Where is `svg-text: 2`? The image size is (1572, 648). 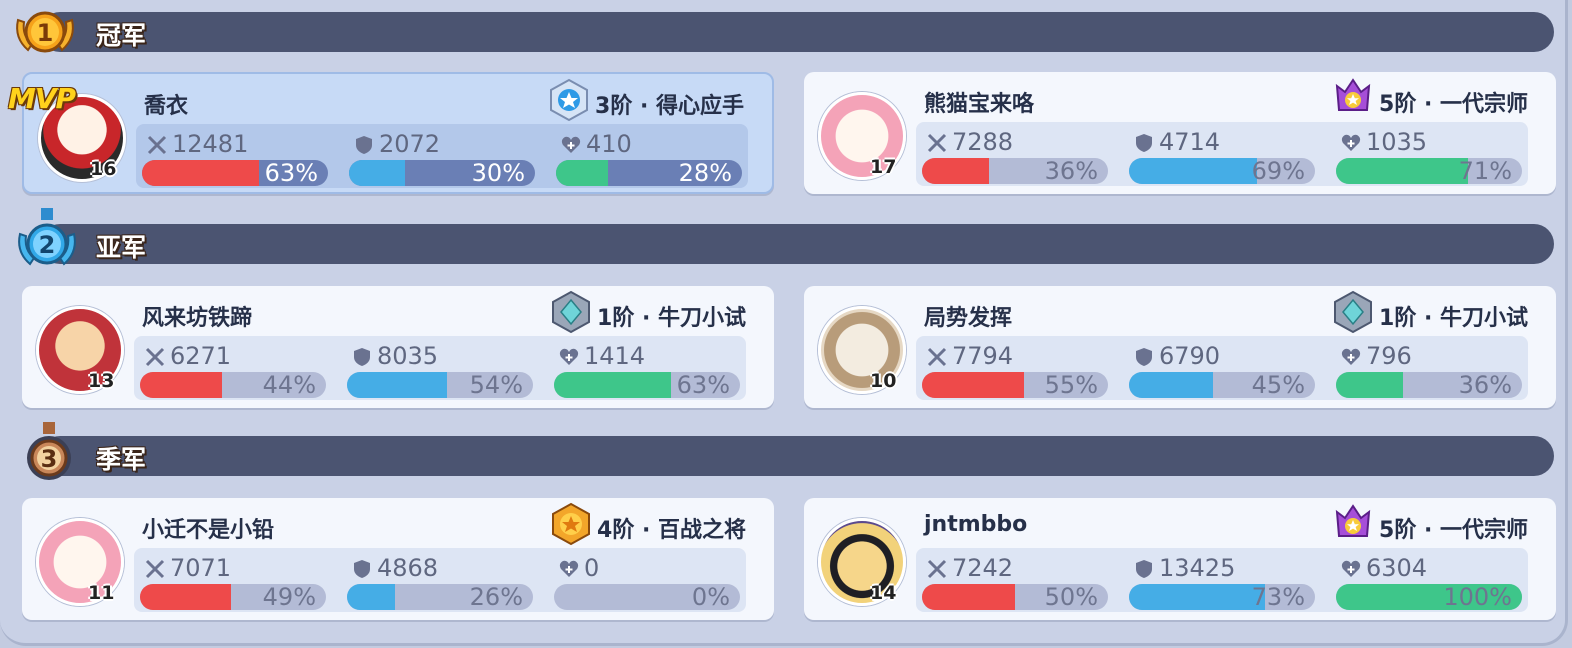
svg-text: 2 is located at coordinates (47, 245).